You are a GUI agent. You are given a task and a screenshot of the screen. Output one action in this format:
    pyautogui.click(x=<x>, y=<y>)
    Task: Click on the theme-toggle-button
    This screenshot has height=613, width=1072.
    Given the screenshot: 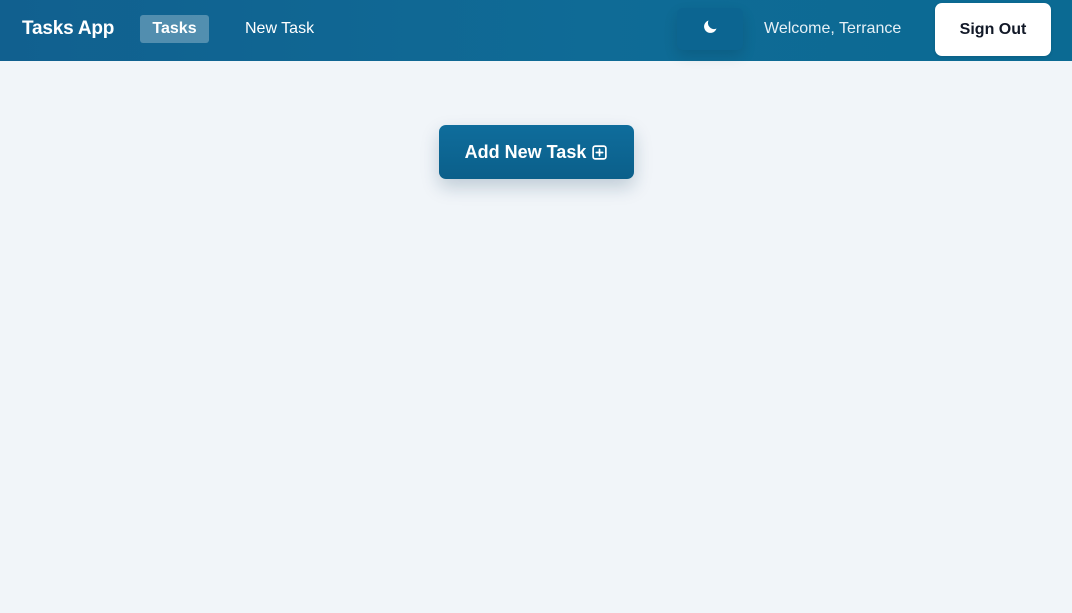 What is the action you would take?
    pyautogui.click(x=710, y=29)
    